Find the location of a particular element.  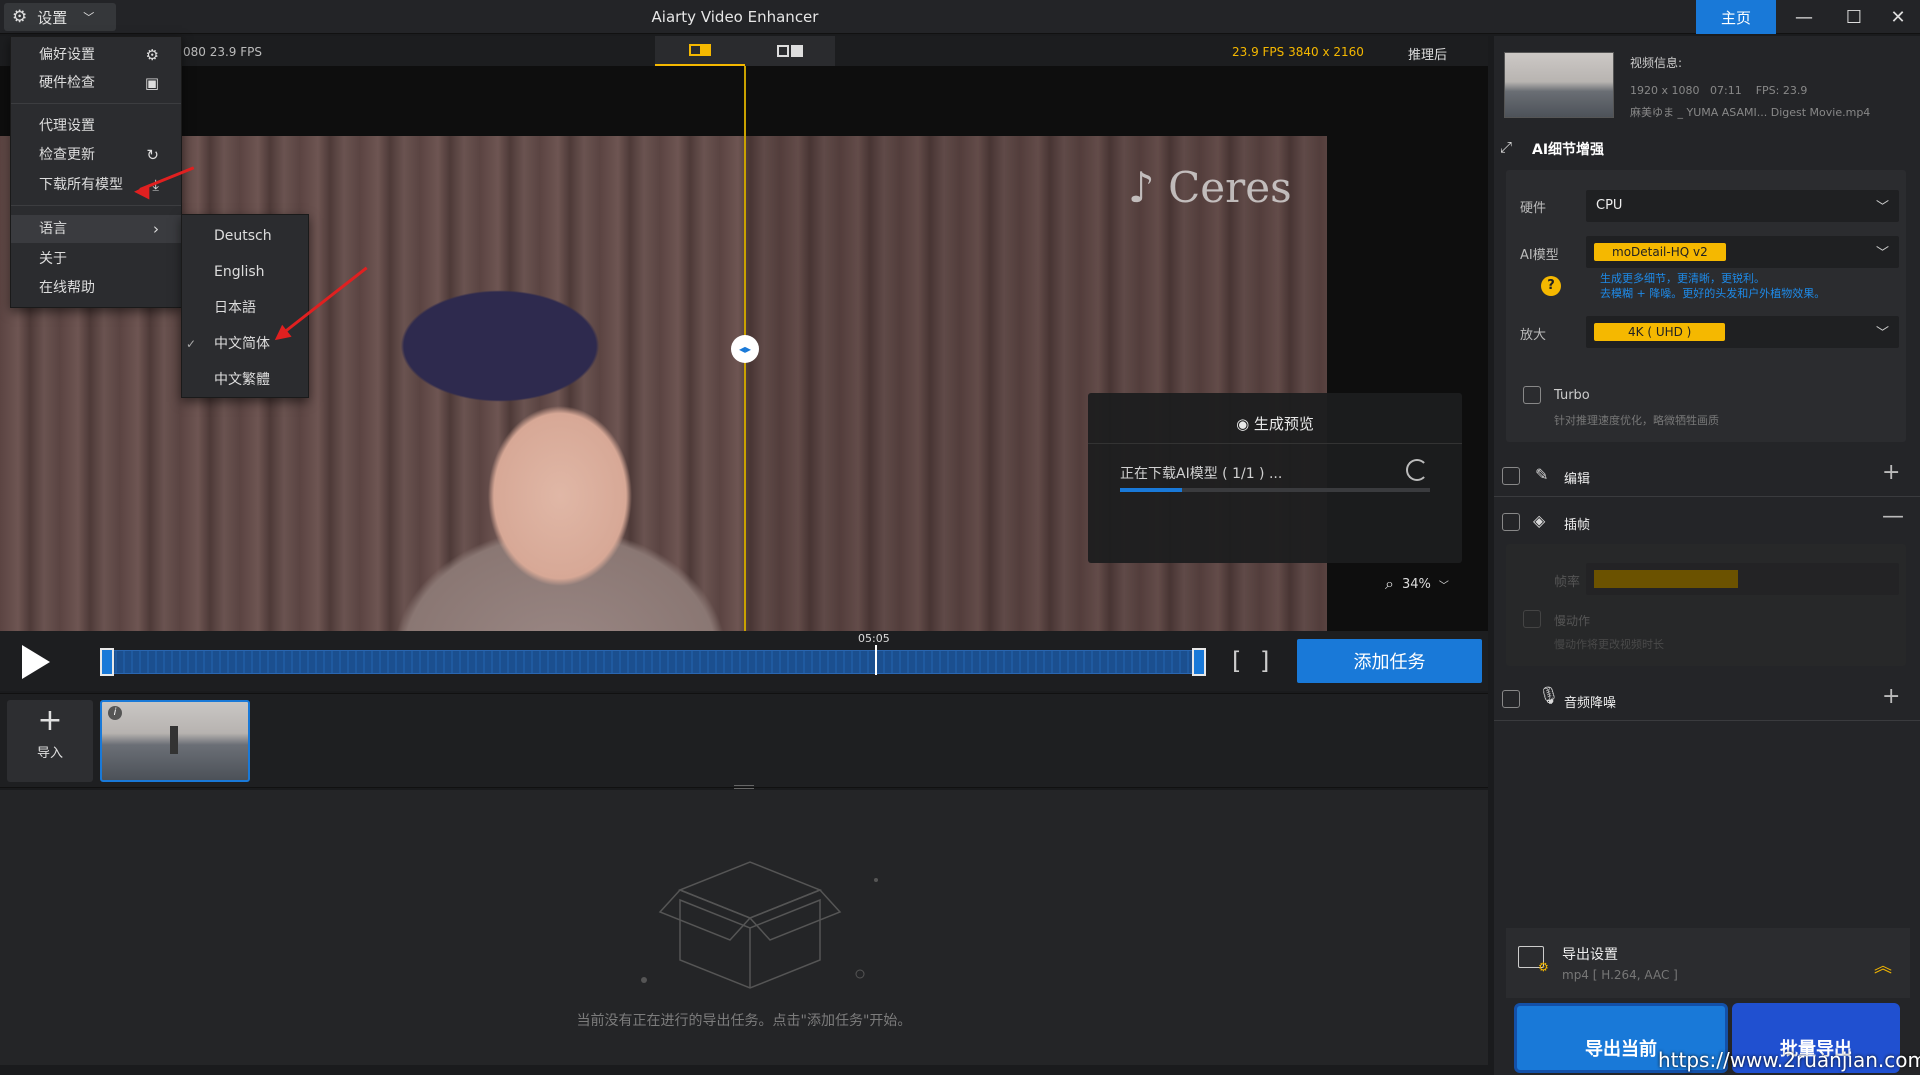

video-watermark: ♪ Ceres is located at coordinates (1210, 187).